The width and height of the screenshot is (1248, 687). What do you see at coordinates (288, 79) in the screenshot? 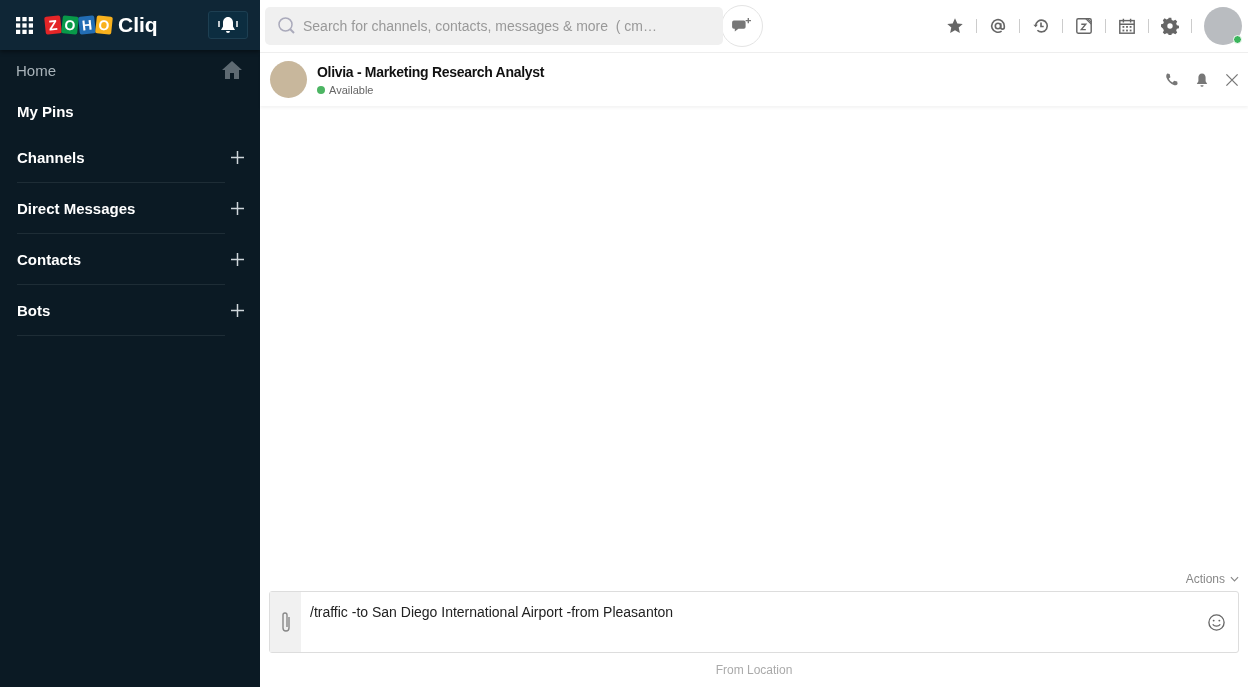
I see `contact-avatar` at bounding box center [288, 79].